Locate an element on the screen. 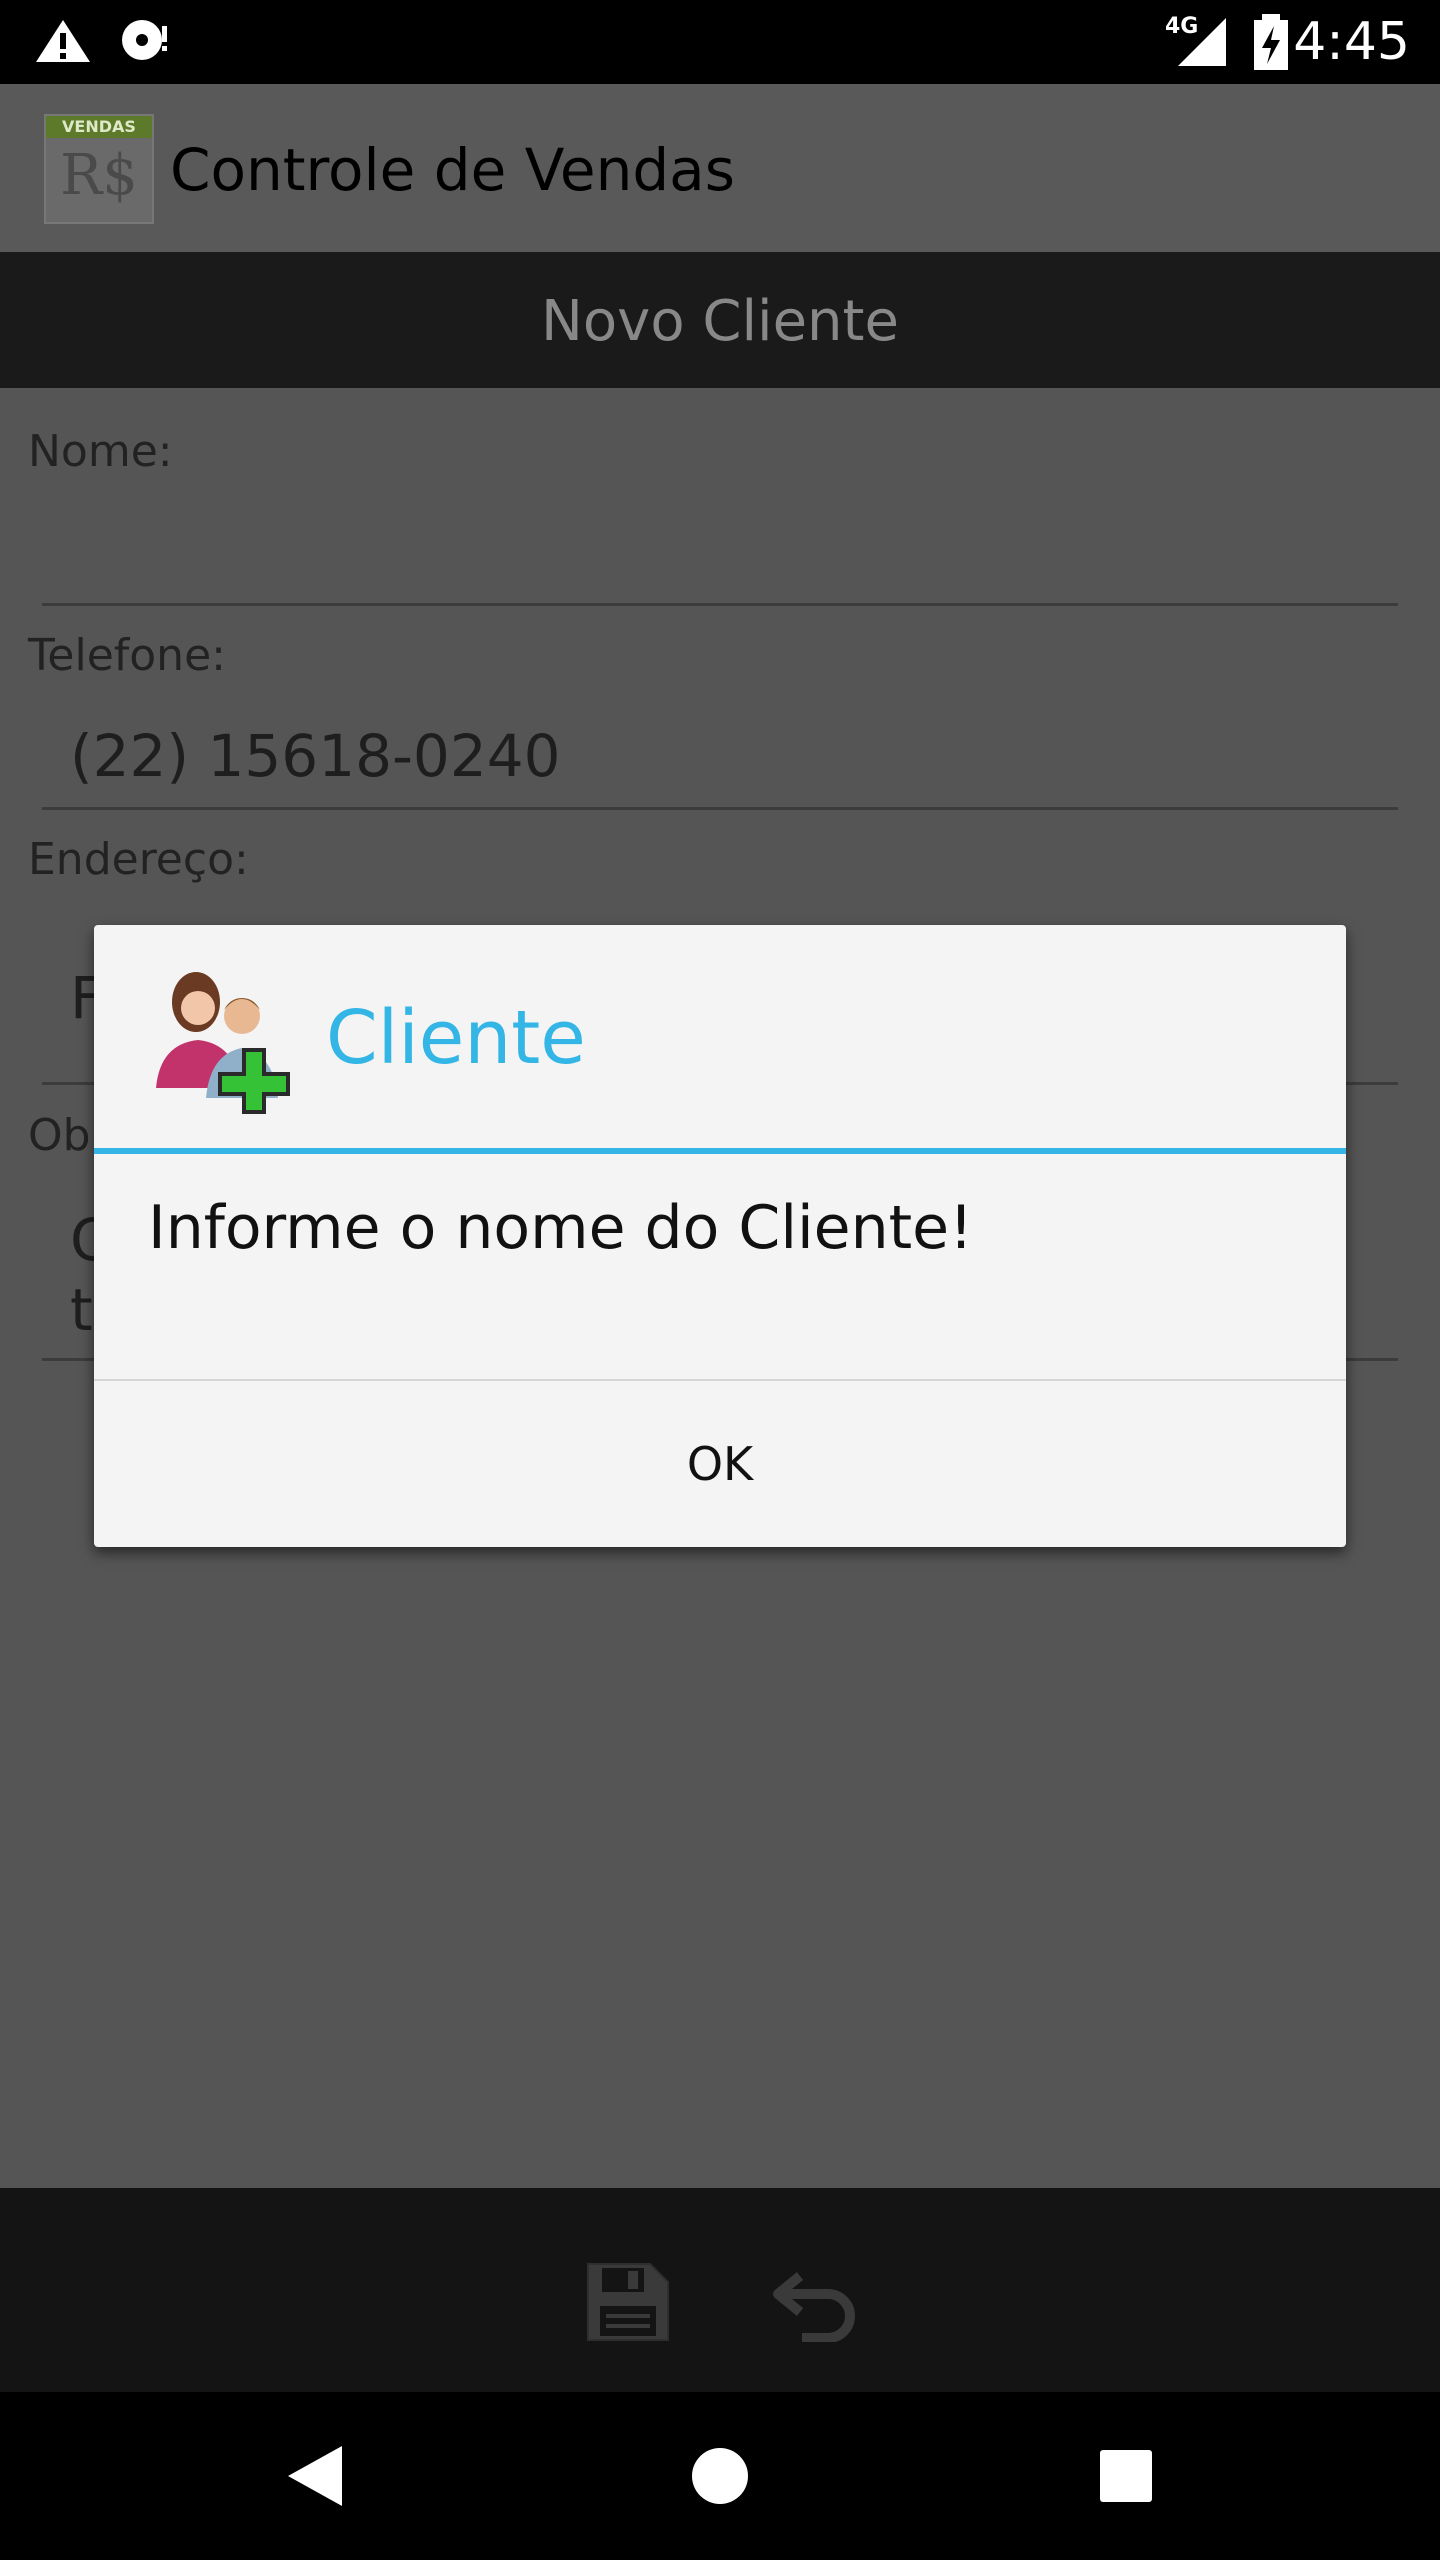 The width and height of the screenshot is (1440, 2560). save-icon is located at coordinates (628, 2302).